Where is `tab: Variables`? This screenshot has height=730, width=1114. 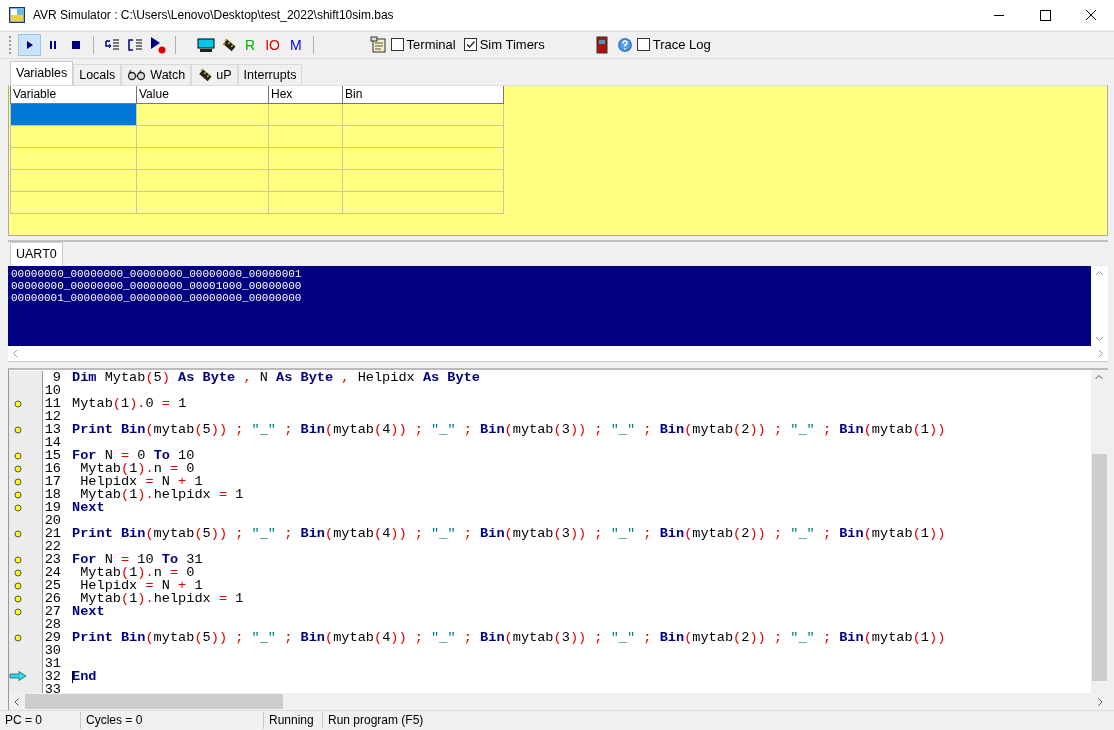
tab: Variables is located at coordinates (42, 72).